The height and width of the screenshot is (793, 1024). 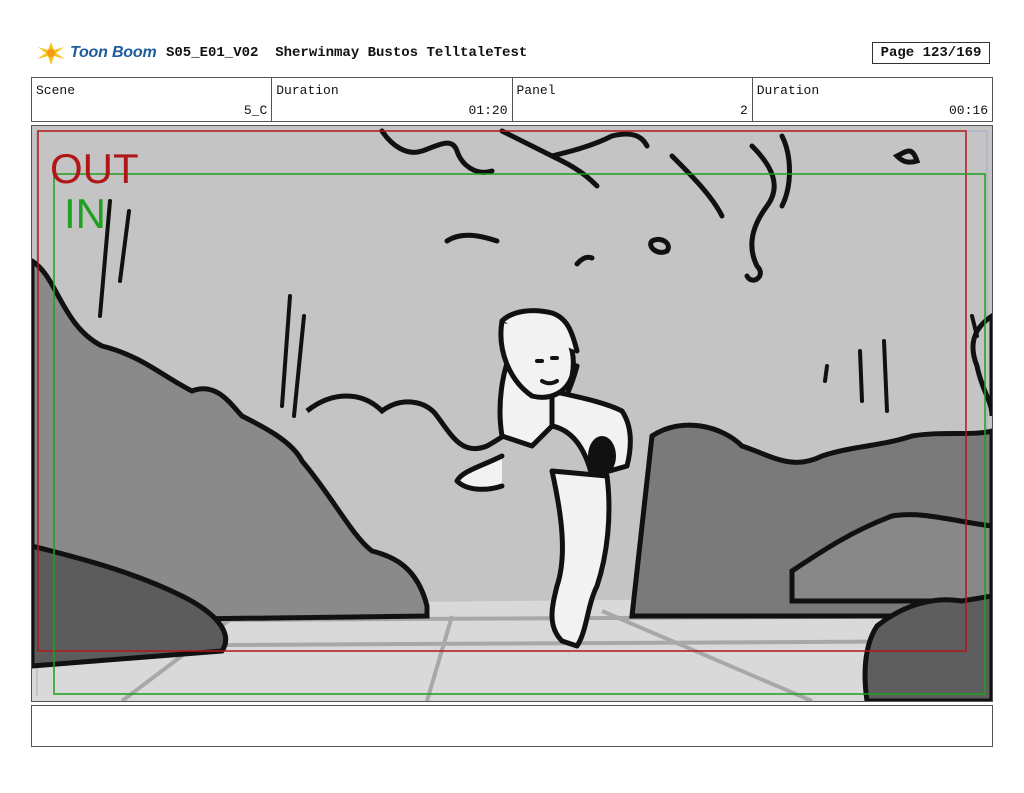 I want to click on scene-duration-cell: Duration 01:20, so click(x=392, y=99).